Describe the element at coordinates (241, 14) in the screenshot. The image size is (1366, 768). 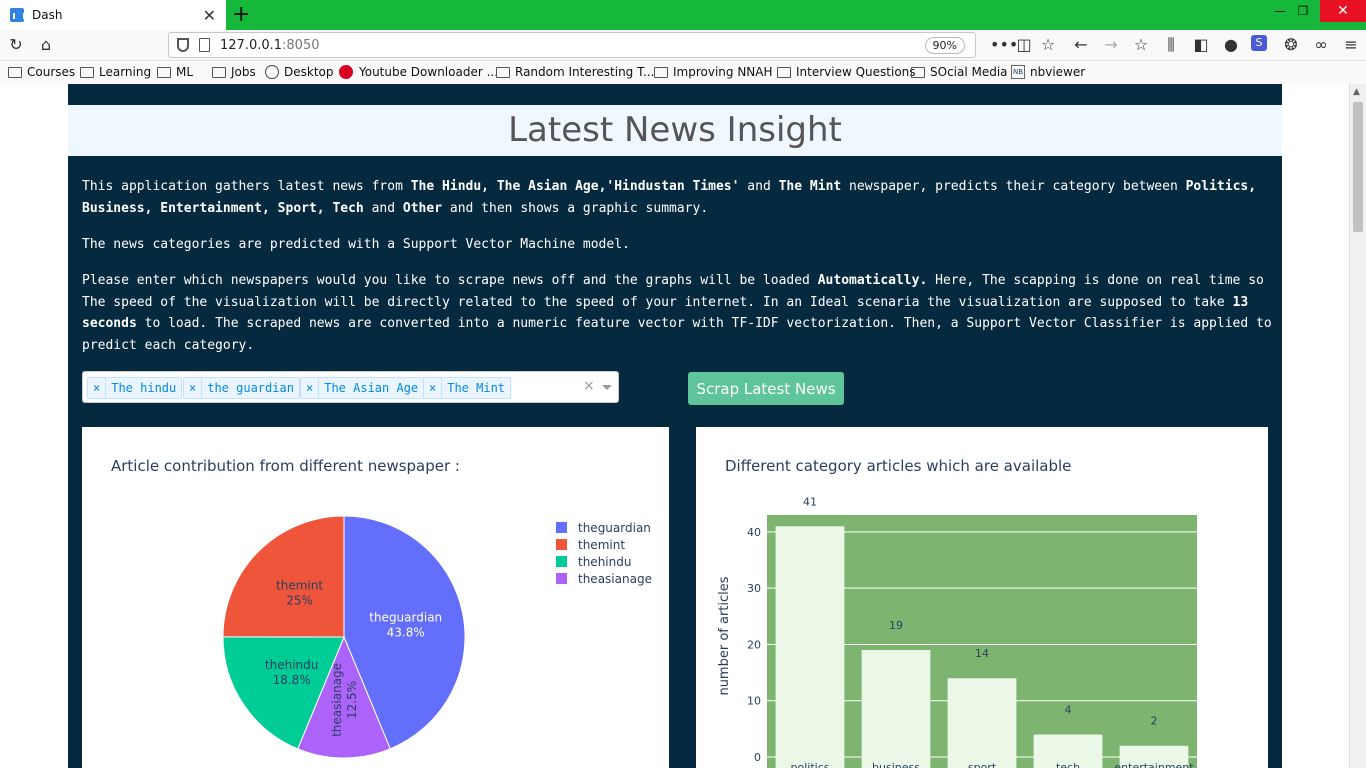
I see `new-tab-icon: +` at that location.